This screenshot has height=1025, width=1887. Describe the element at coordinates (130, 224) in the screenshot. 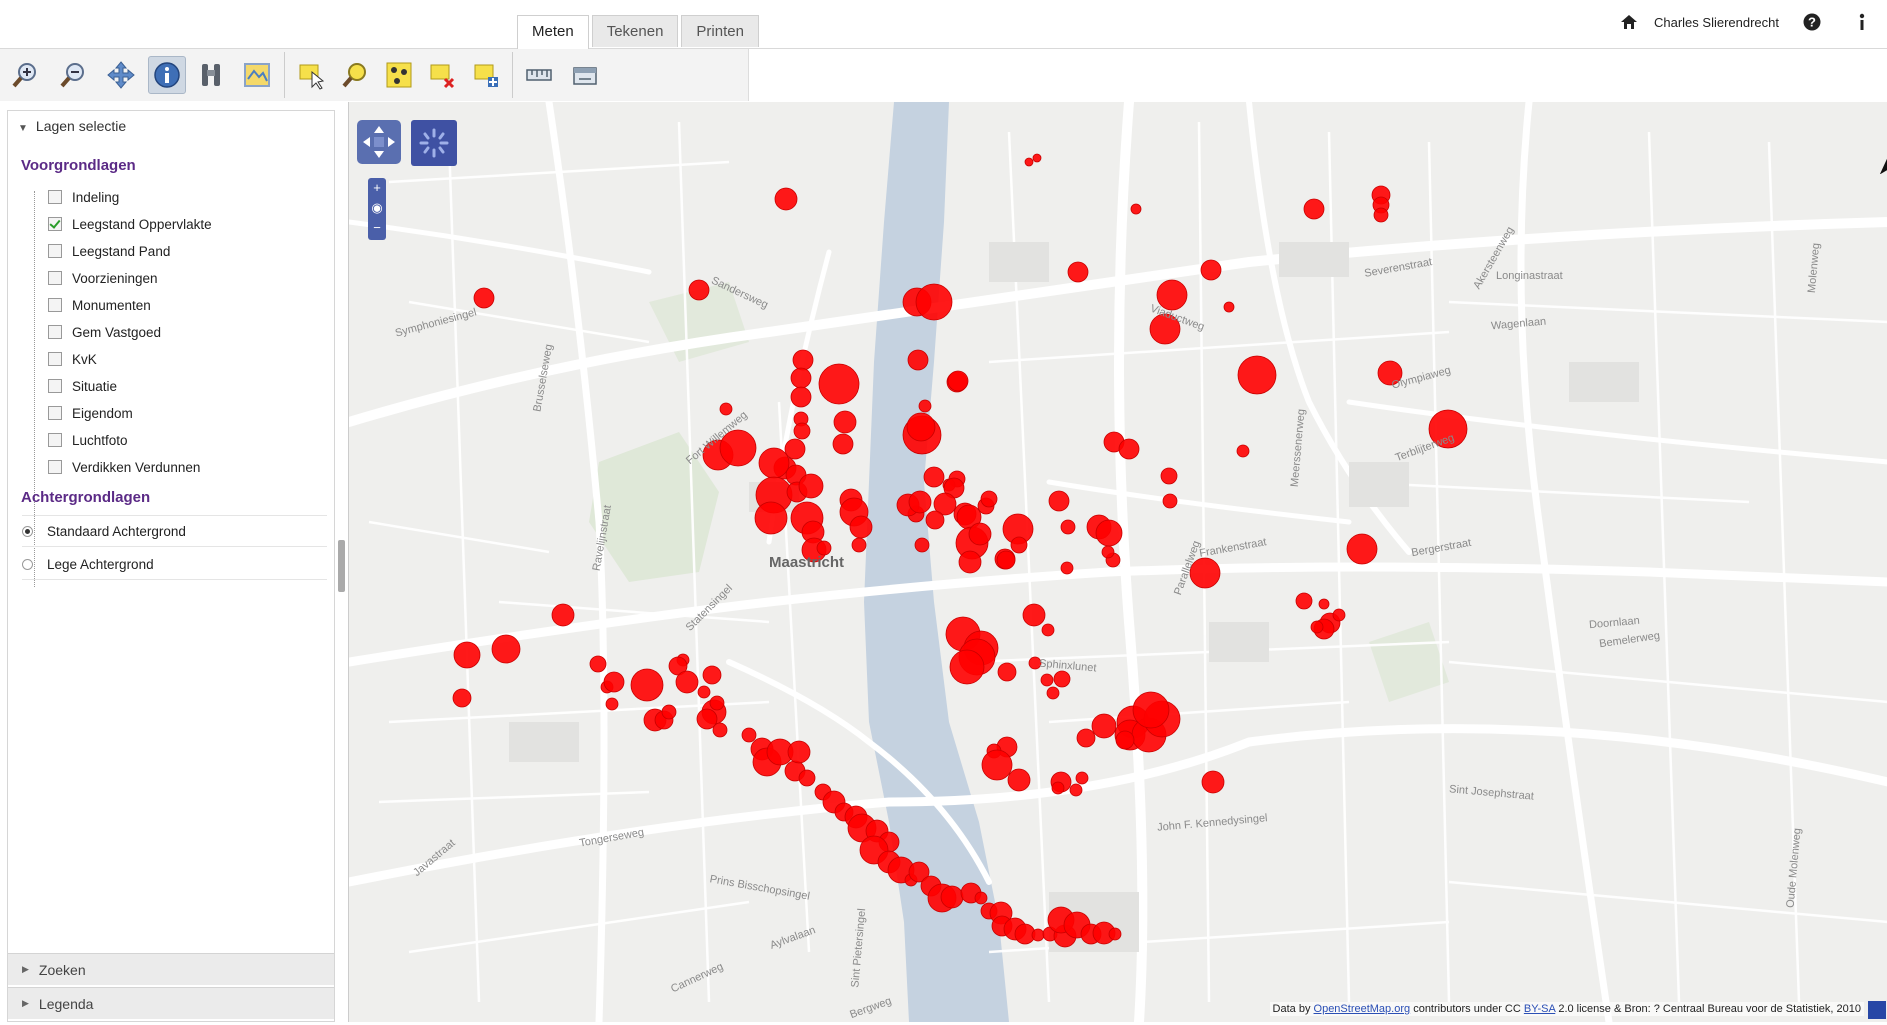

I see `layer-leegstand-oppervlakte: Leegstand Oppervlakte` at that location.